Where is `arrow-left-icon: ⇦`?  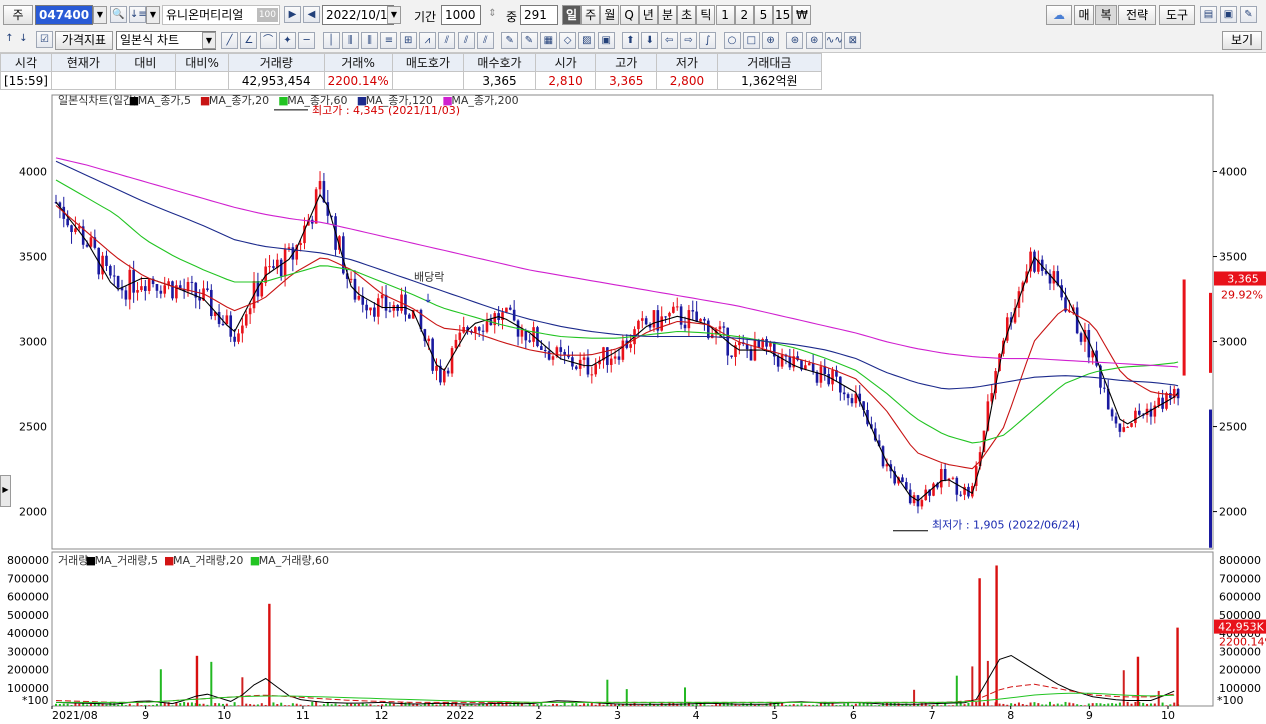 arrow-left-icon: ⇦ is located at coordinates (669, 40).